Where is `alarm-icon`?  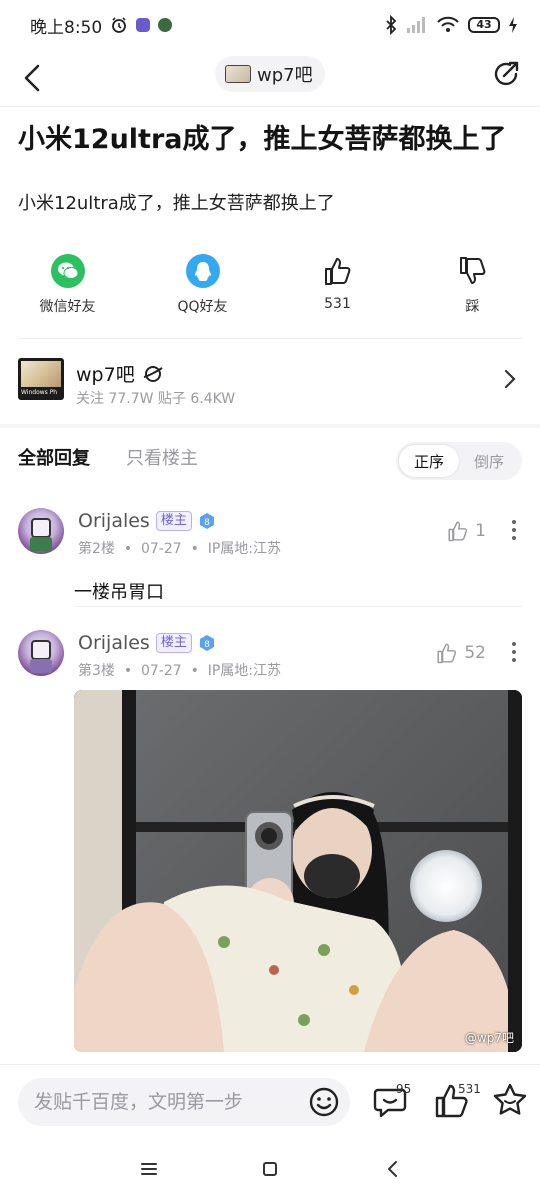 alarm-icon is located at coordinates (119, 25).